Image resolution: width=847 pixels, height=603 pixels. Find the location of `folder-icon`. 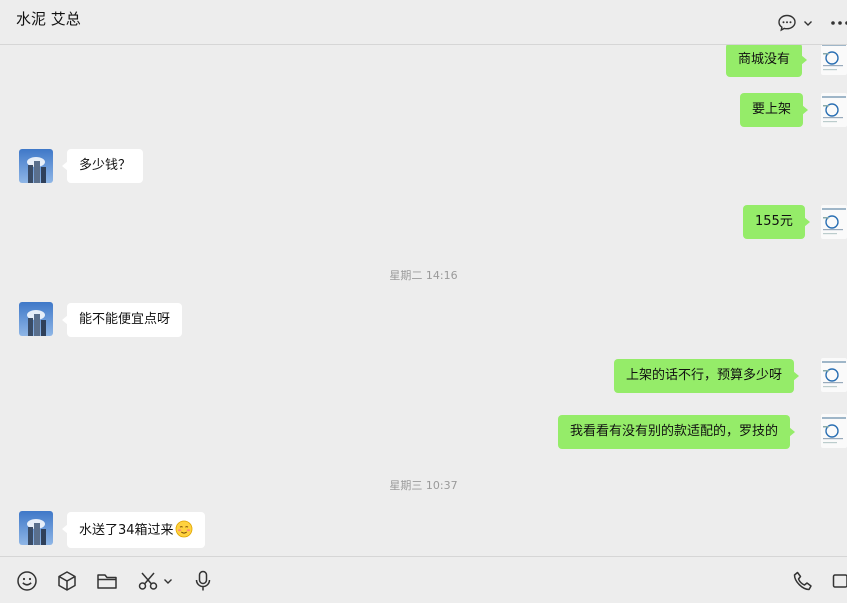

folder-icon is located at coordinates (107, 581).